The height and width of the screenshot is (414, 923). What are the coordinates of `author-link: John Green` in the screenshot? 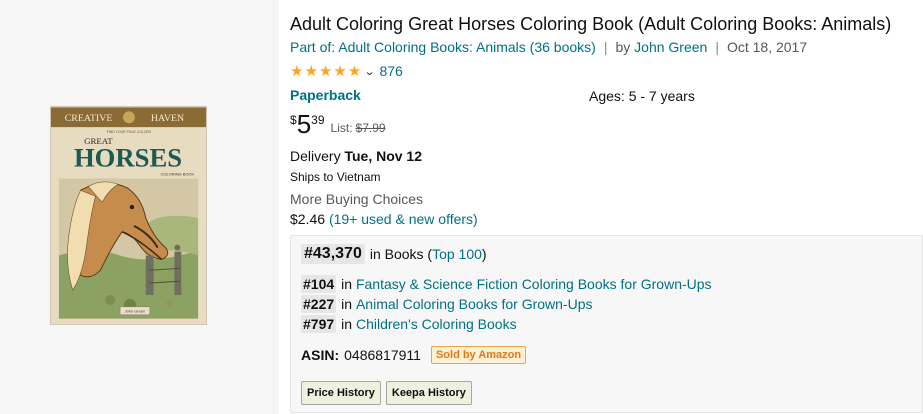 It's located at (670, 47).